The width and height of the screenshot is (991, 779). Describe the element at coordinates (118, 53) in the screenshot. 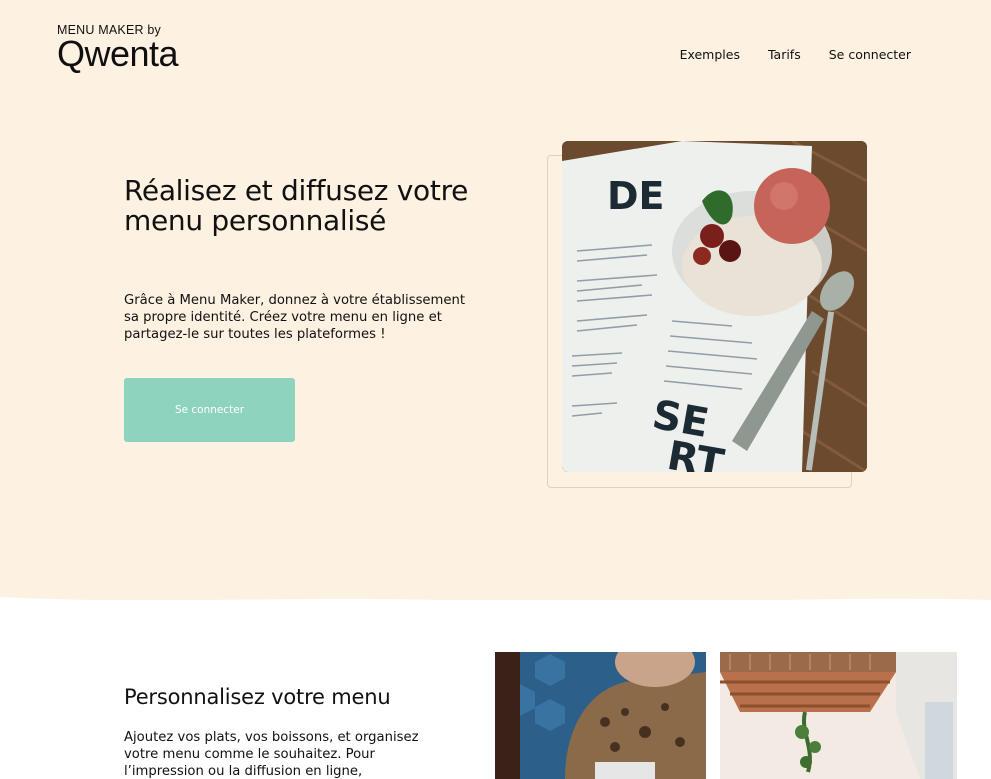

I see `brand-name: Qwenta` at that location.